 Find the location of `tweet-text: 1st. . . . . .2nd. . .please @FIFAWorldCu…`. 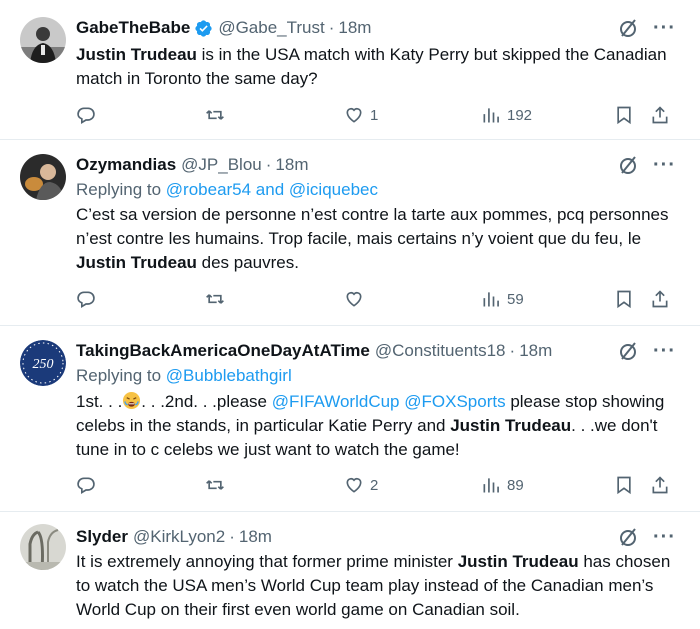

tweet-text: 1st. . . . . .2nd. . .please @FIFAWorldCu… is located at coordinates (376, 426).